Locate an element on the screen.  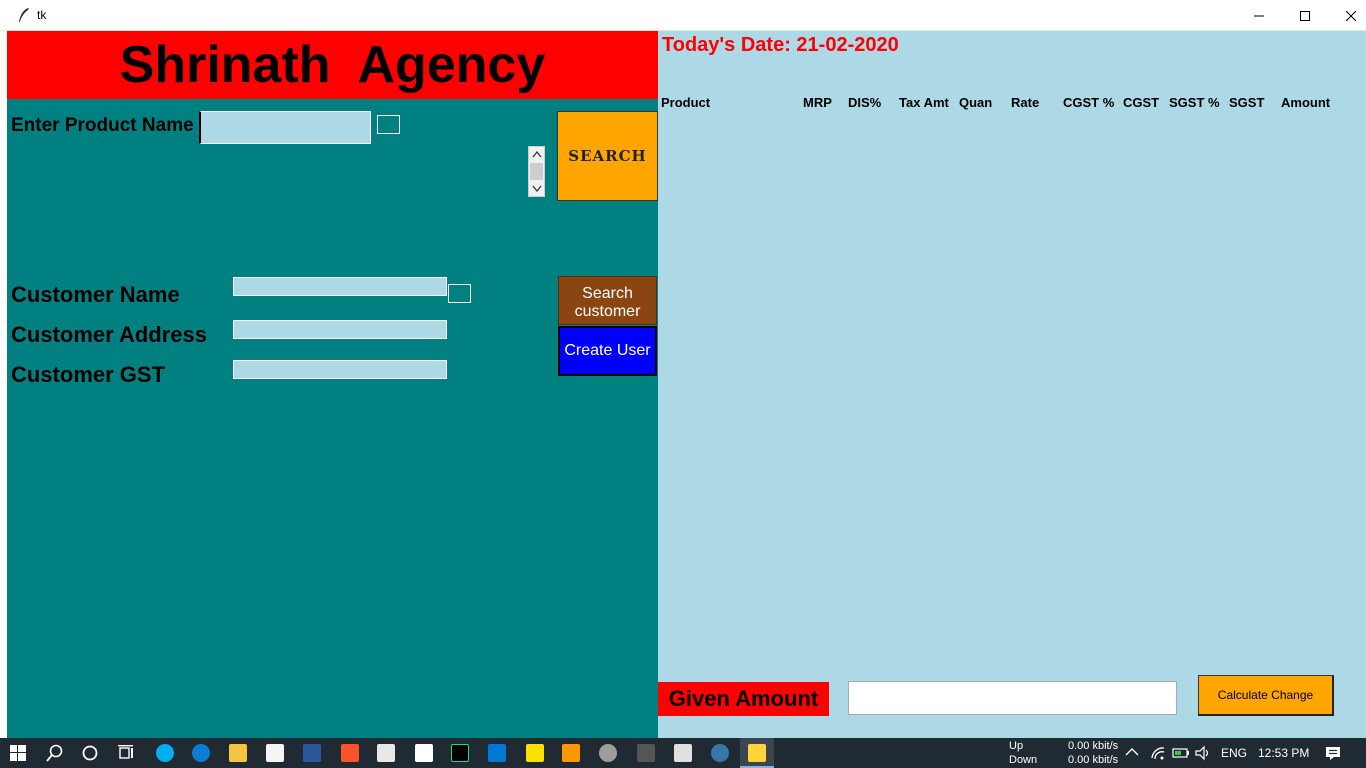
product-checkbox is located at coordinates (388, 124).